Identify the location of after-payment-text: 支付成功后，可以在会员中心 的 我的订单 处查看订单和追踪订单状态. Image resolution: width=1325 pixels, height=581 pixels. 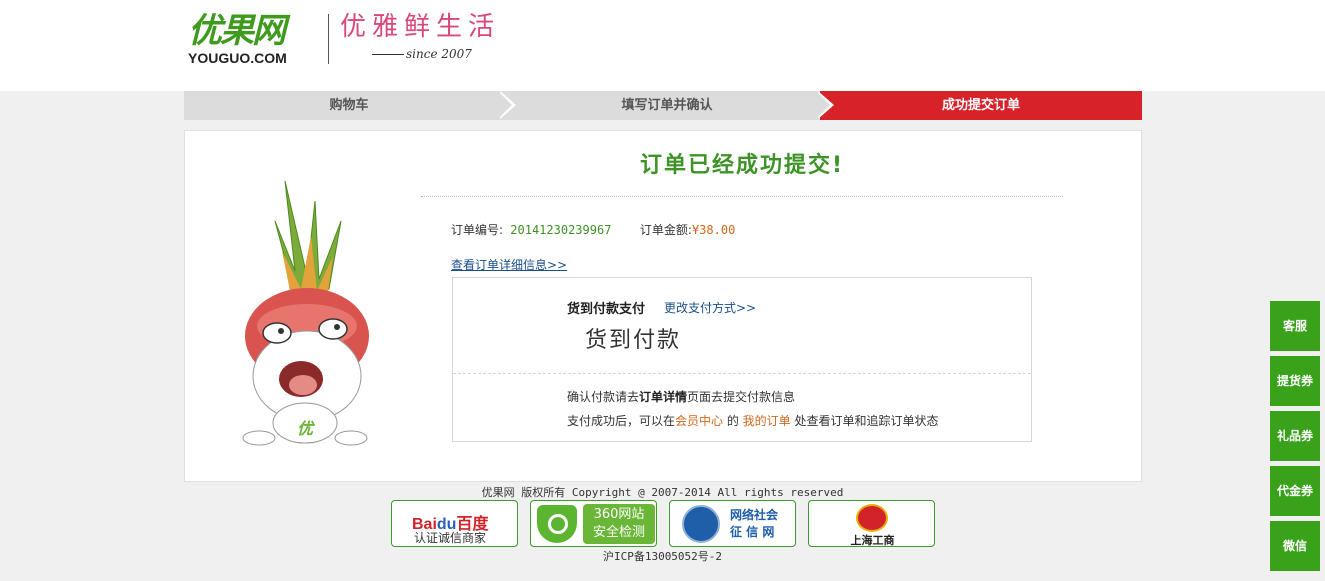
(753, 421).